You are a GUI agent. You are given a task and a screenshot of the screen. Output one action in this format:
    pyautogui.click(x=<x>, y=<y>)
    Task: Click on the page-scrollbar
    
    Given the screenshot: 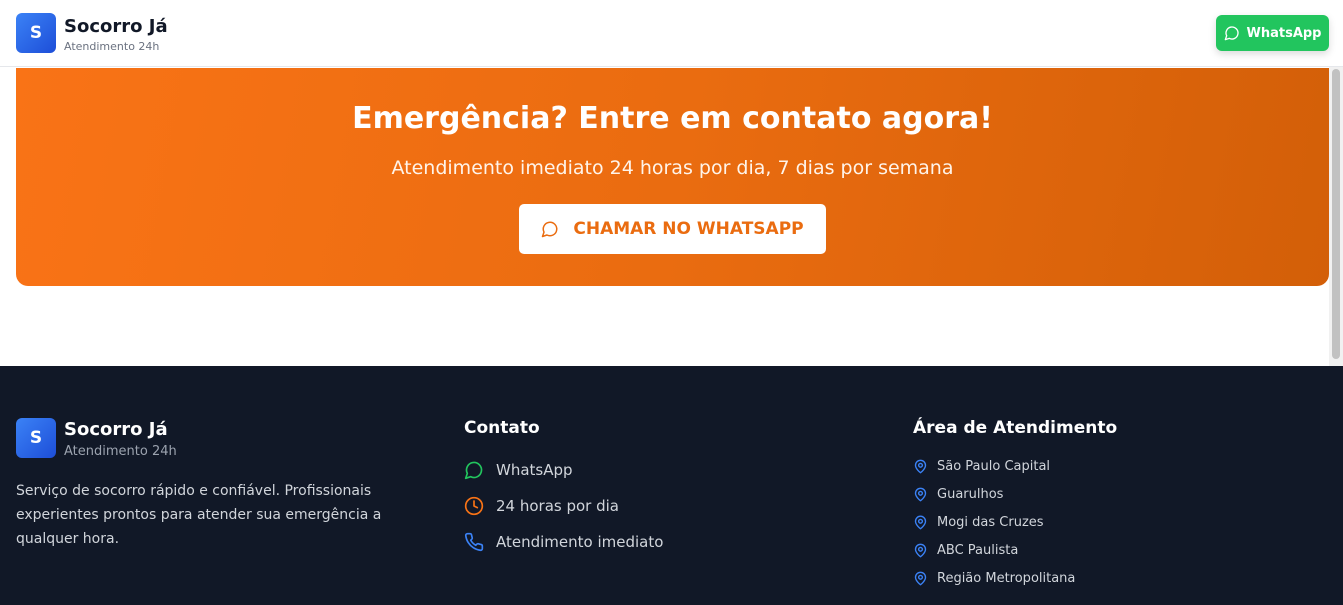 What is the action you would take?
    pyautogui.click(x=1336, y=216)
    